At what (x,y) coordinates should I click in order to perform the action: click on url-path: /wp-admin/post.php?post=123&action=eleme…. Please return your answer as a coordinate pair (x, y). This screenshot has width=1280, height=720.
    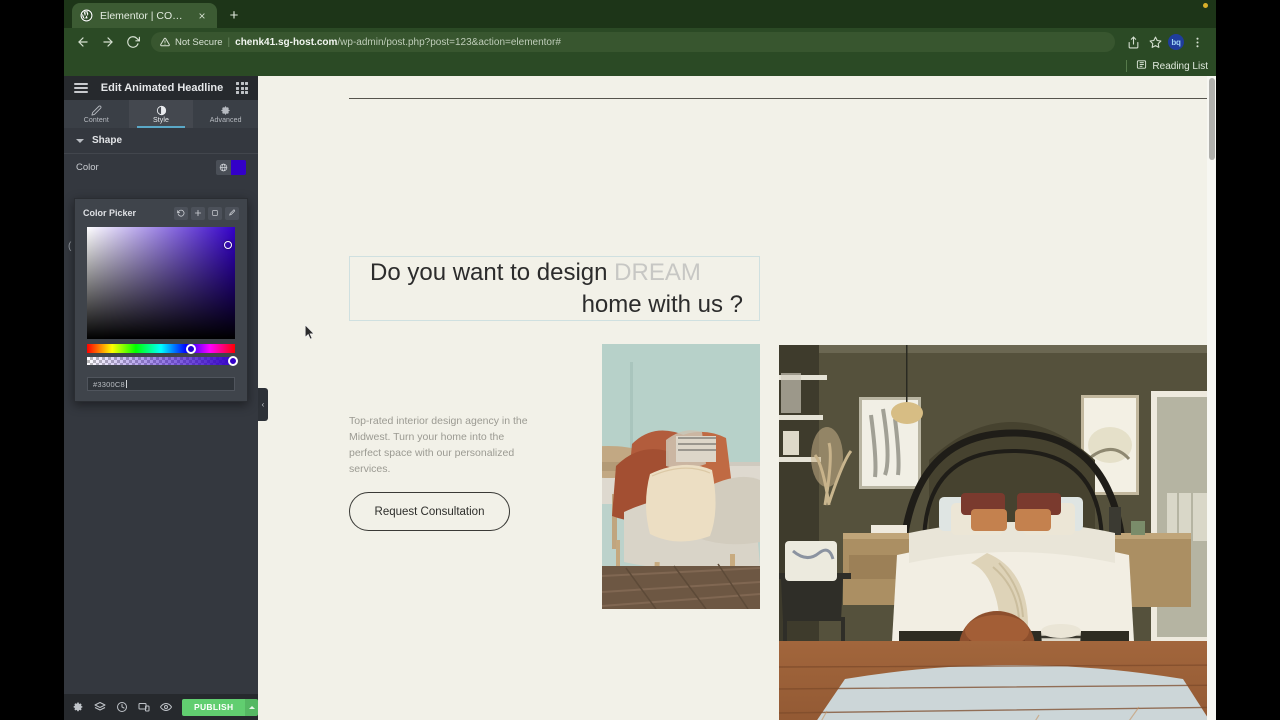
    Looking at the image, I should click on (449, 42).